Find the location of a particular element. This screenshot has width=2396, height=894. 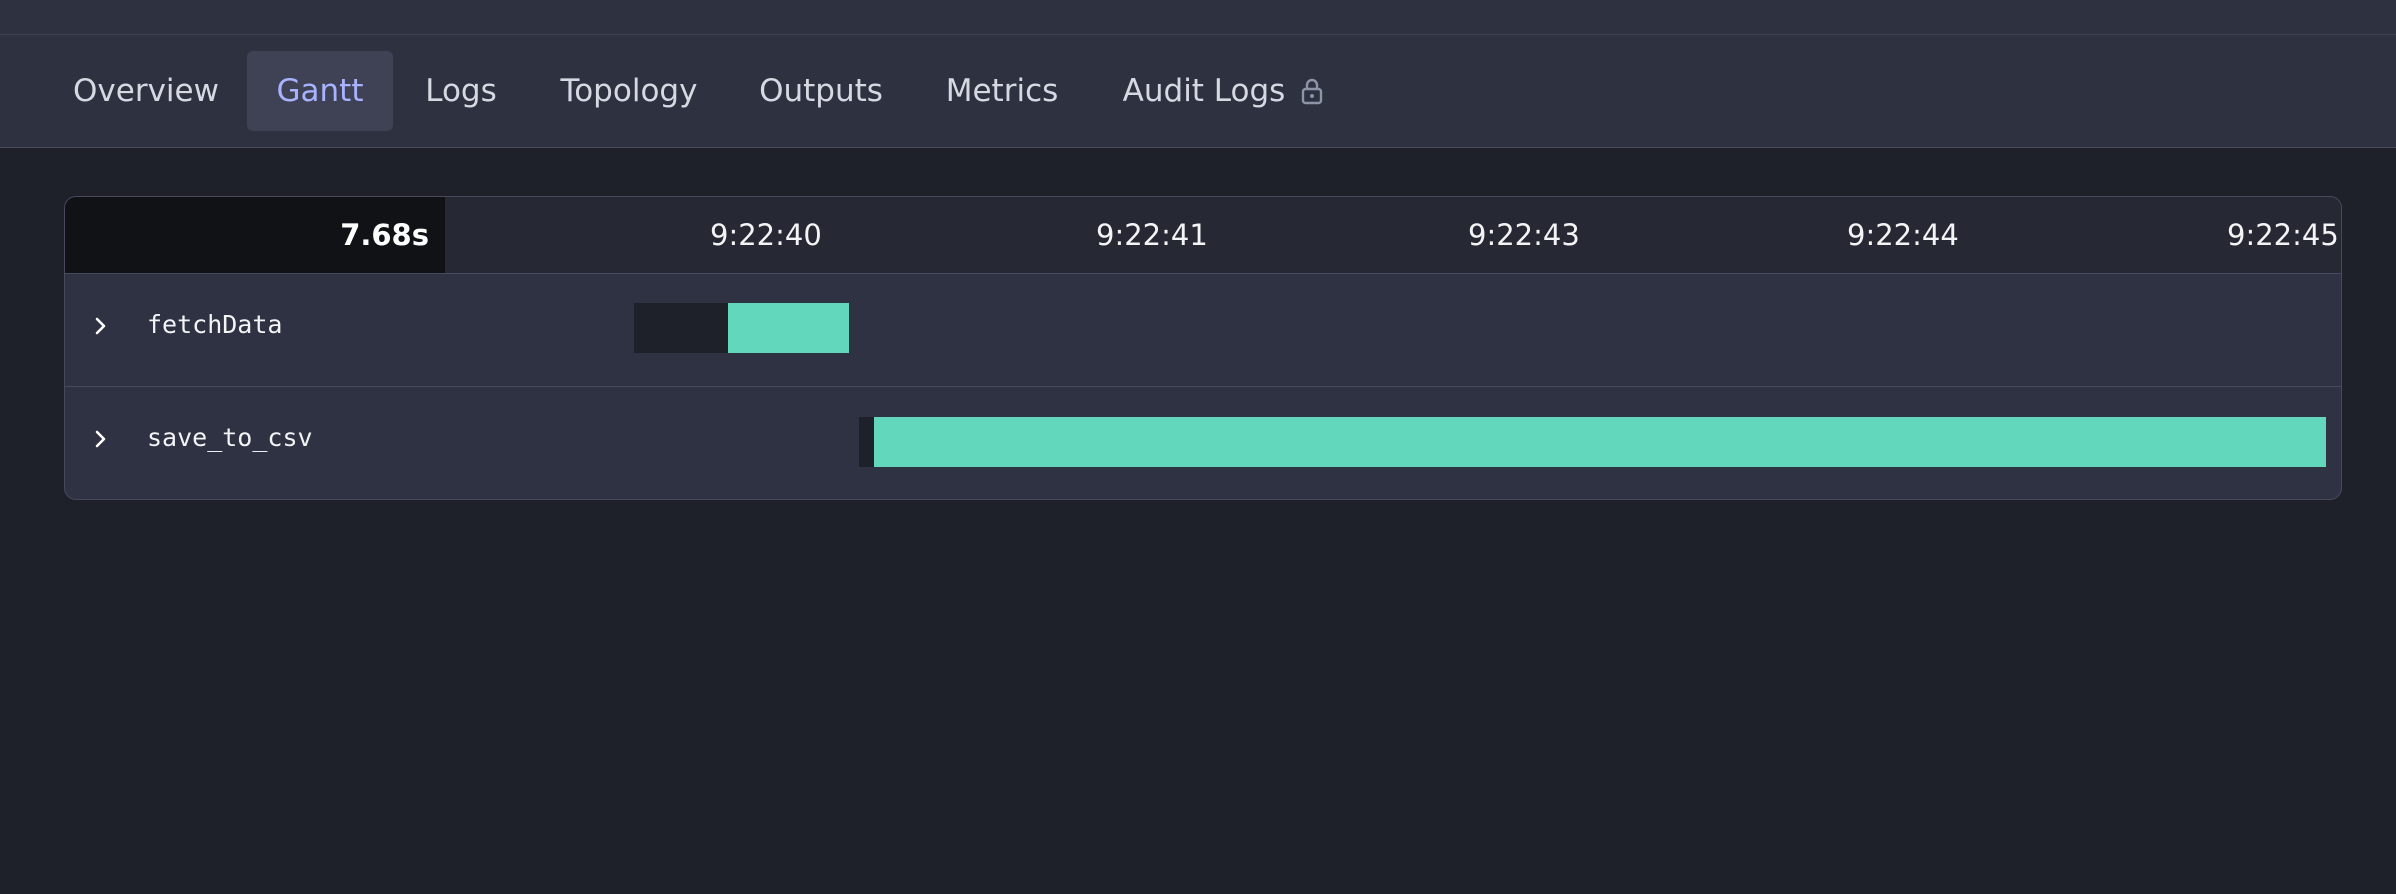

lock-icon is located at coordinates (1312, 91).